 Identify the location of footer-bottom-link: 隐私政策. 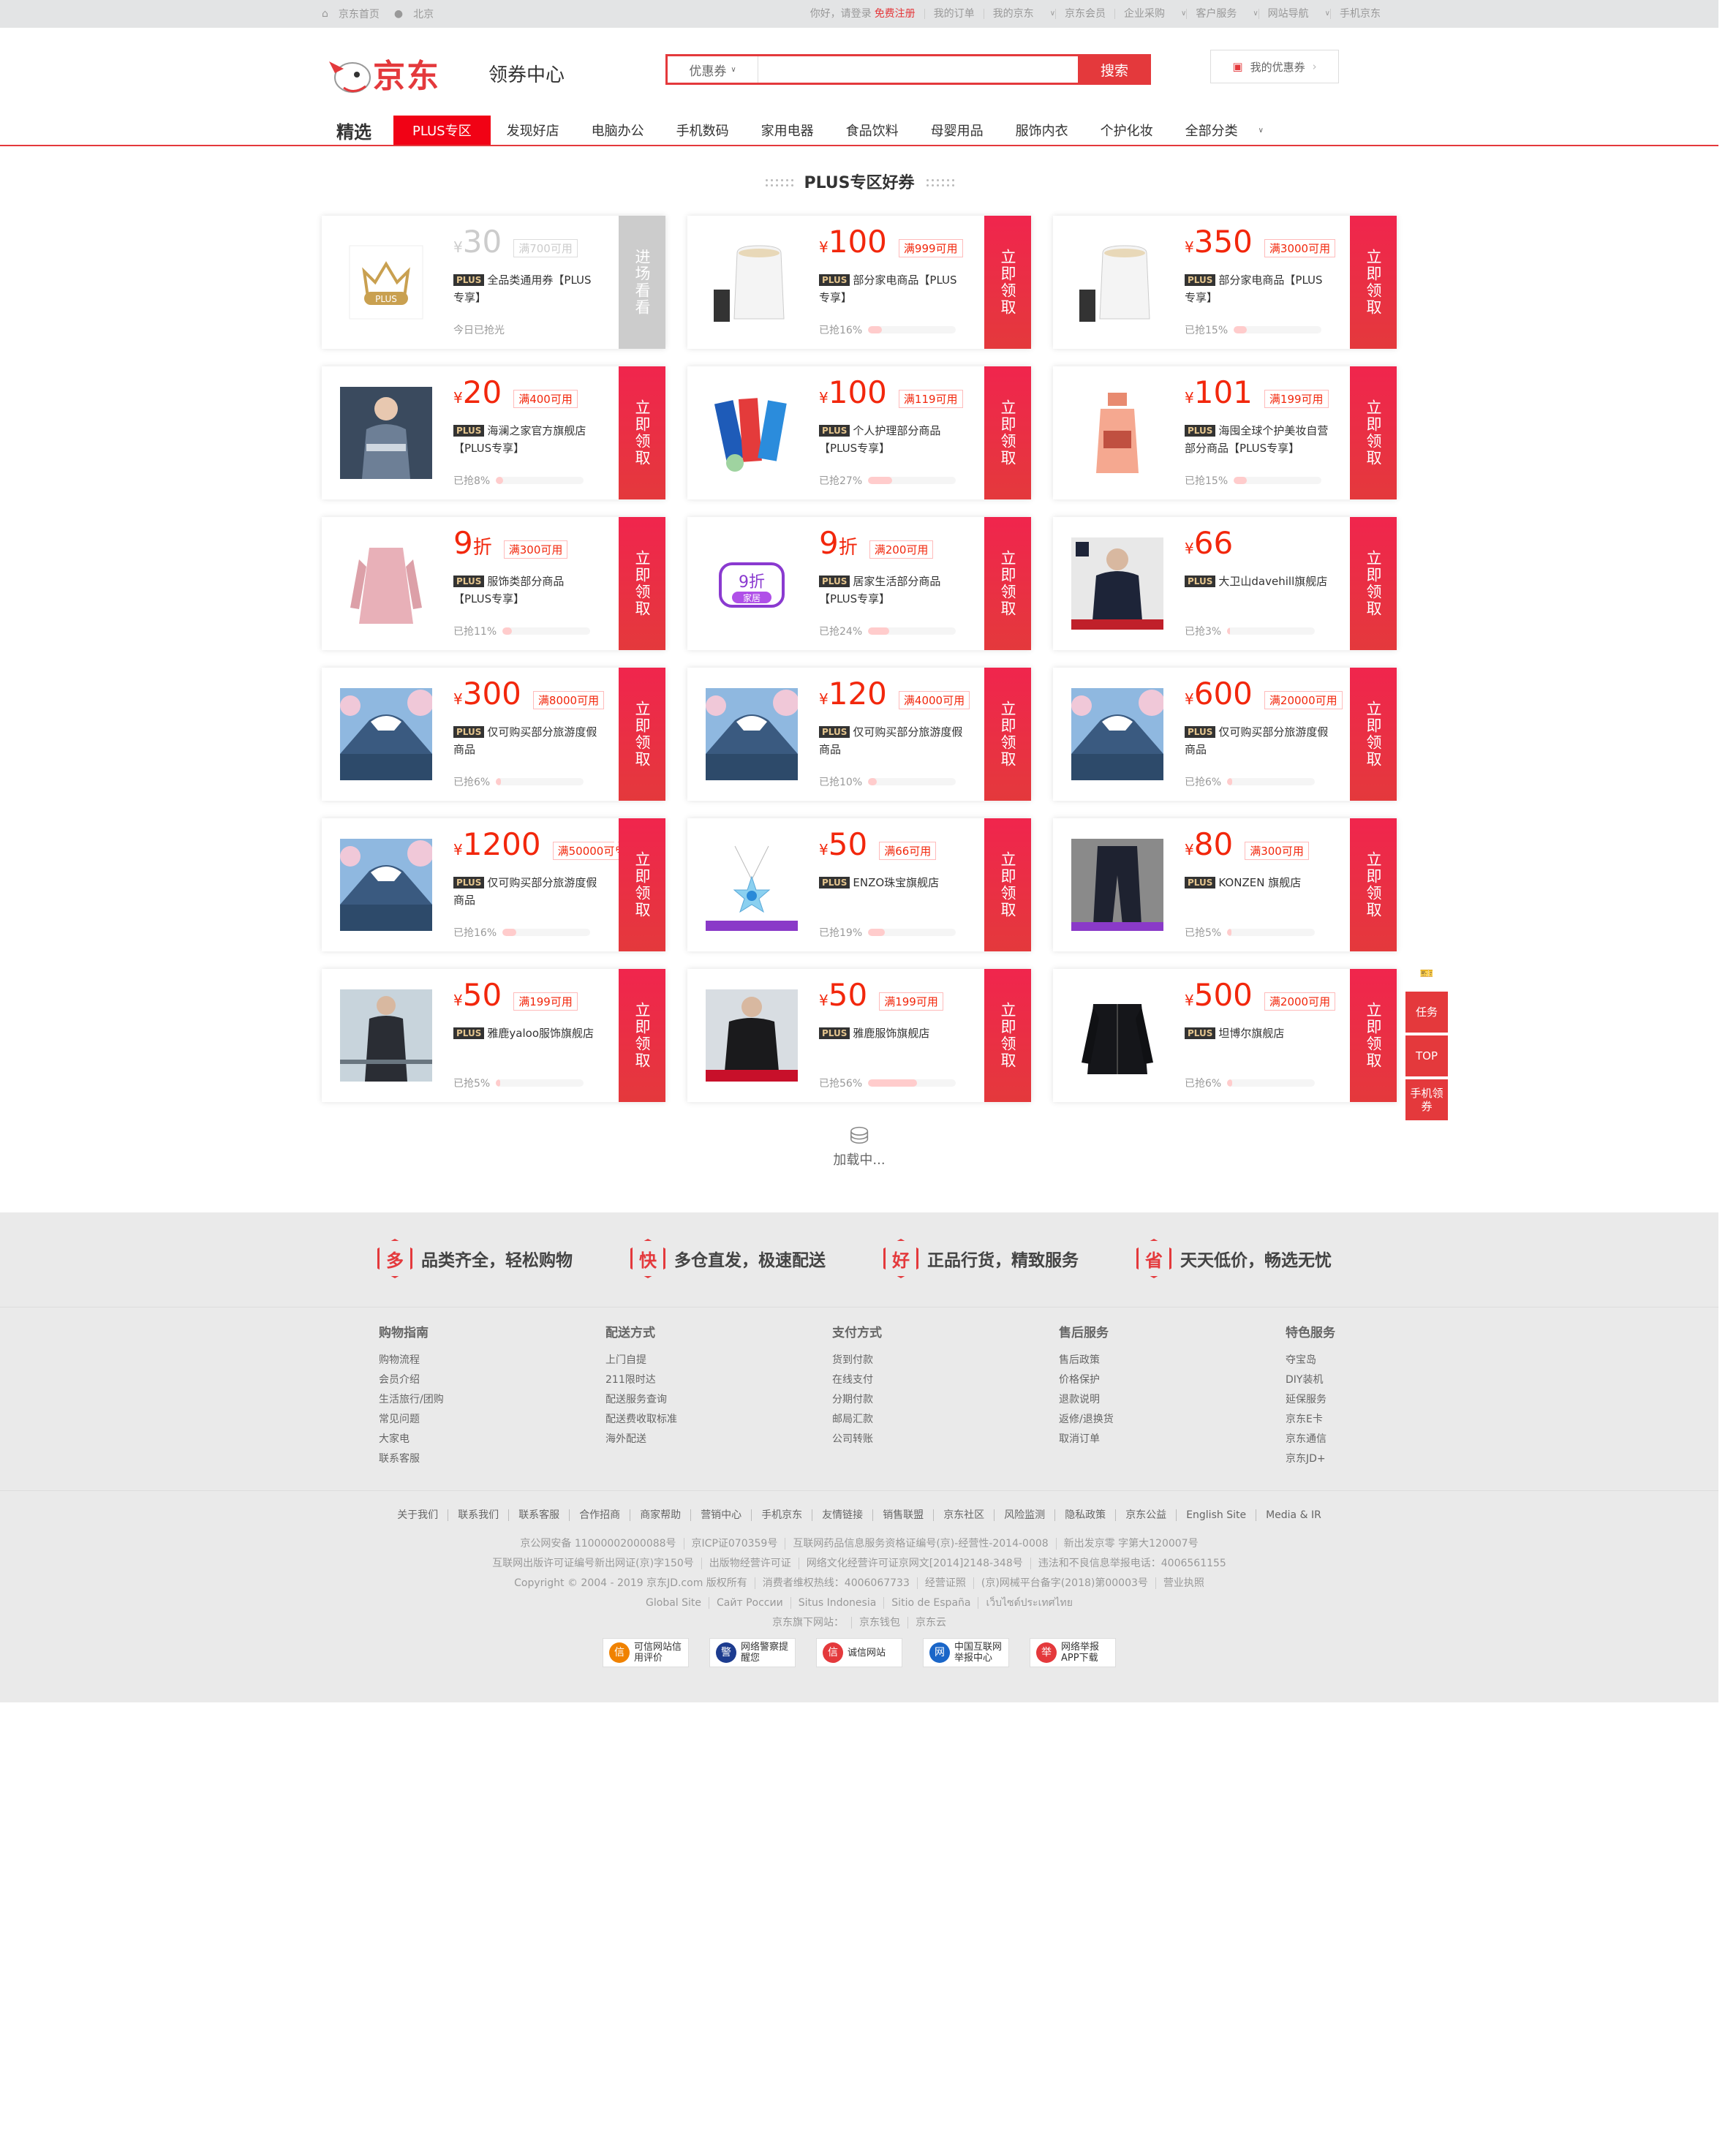
(1085, 1515).